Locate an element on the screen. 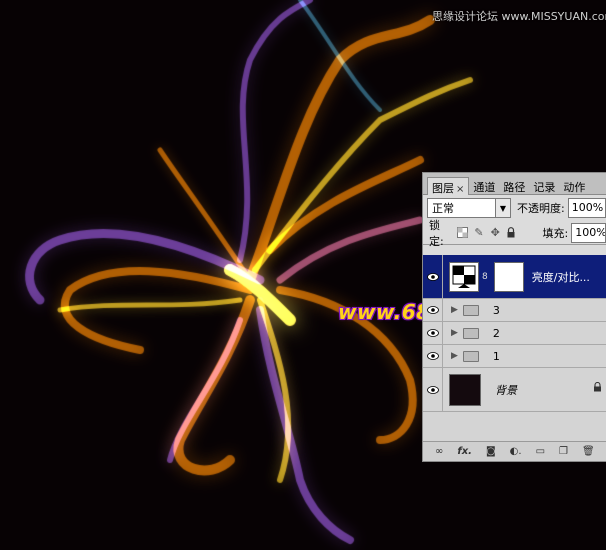  new-layer-icon: ❐ is located at coordinates (563, 451).